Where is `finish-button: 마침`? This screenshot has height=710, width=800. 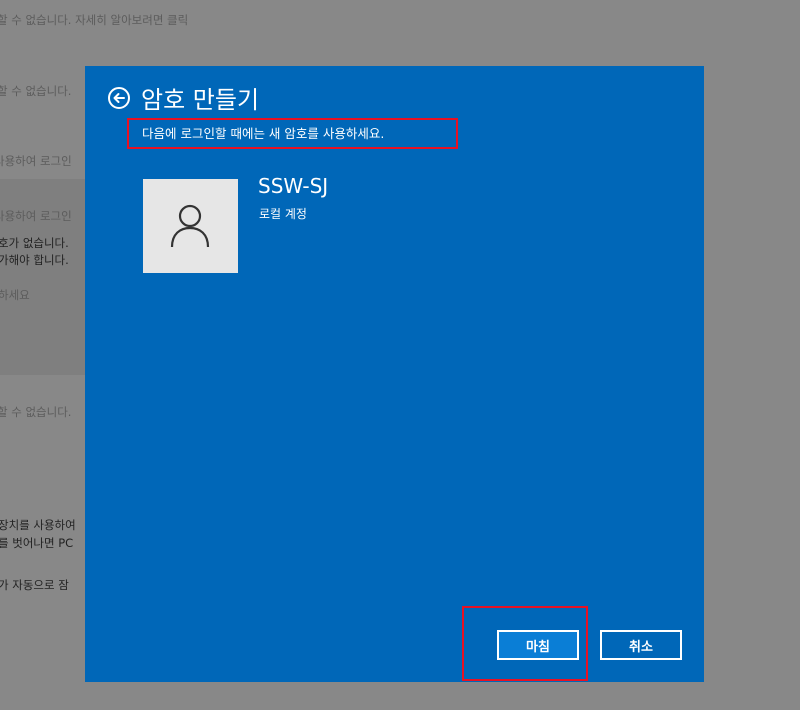
finish-button: 마침 is located at coordinates (538, 645).